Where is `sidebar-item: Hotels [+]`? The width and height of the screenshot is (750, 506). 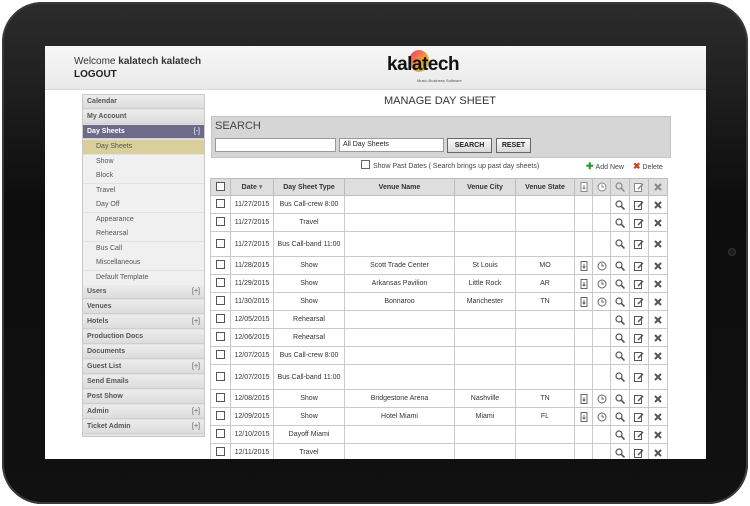 sidebar-item: Hotels [+] is located at coordinates (143, 322).